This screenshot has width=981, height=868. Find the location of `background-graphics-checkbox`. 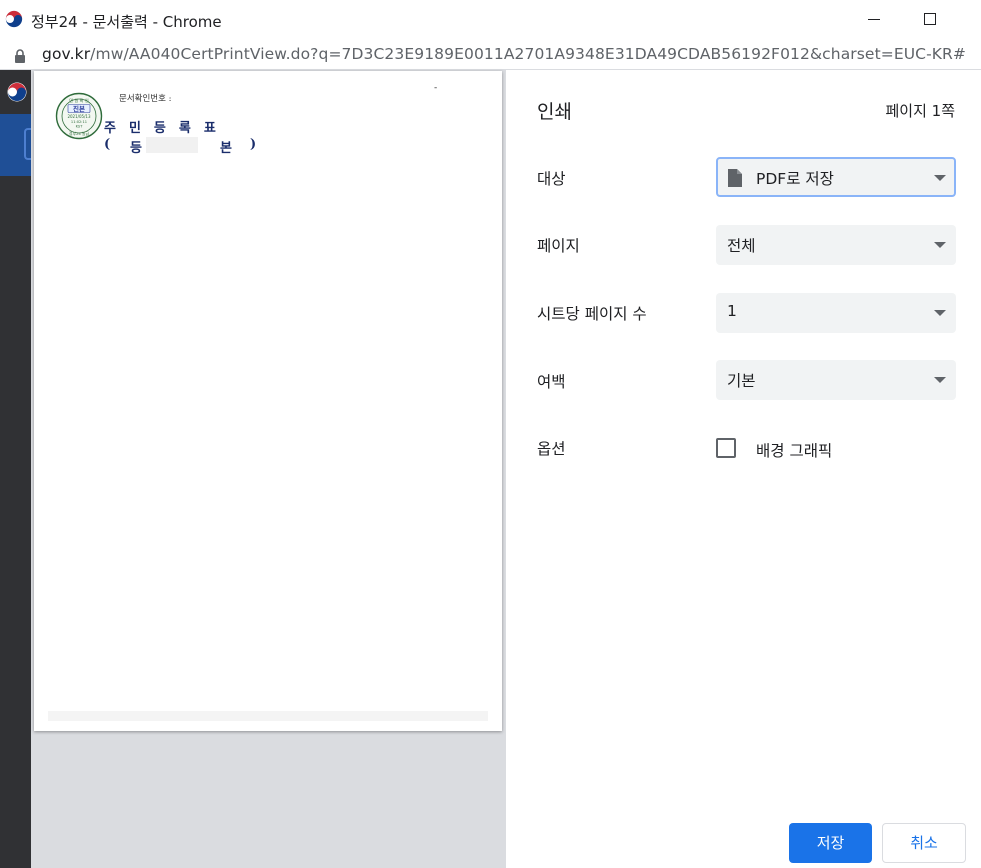

background-graphics-checkbox is located at coordinates (726, 448).